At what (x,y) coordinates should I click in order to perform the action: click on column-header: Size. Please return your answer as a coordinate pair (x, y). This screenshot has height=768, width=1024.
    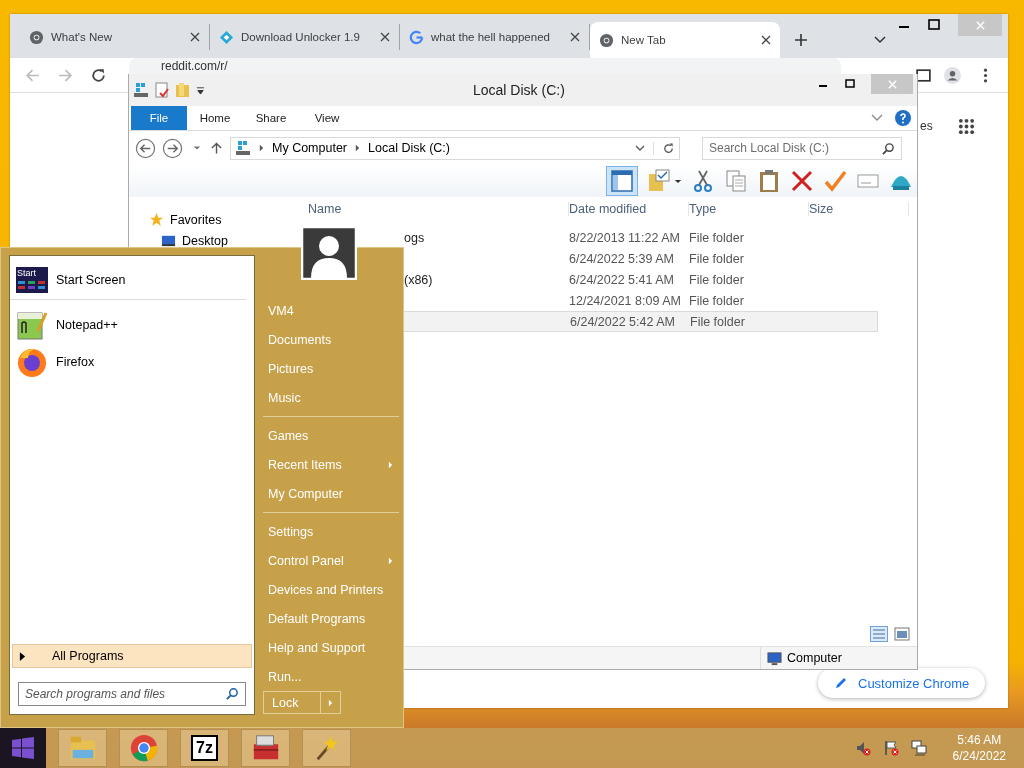
    Looking at the image, I should click on (859, 209).